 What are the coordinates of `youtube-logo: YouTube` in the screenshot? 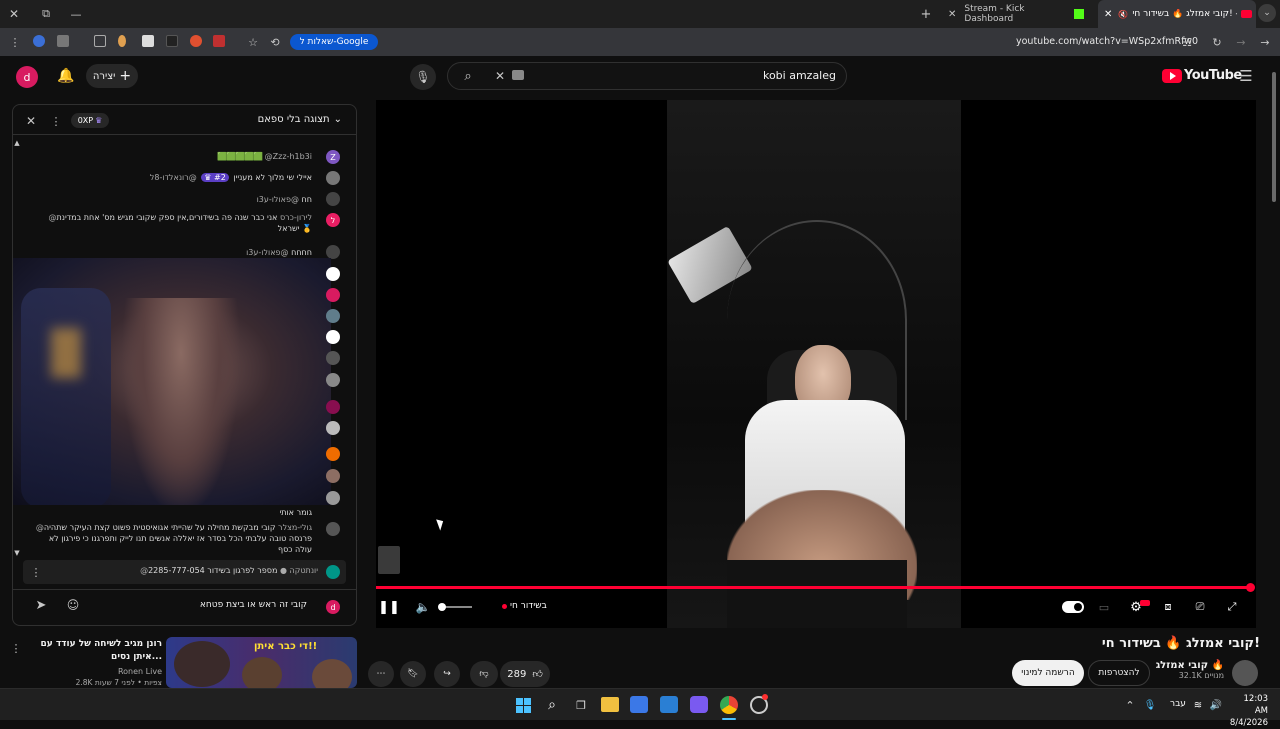 It's located at (1202, 75).